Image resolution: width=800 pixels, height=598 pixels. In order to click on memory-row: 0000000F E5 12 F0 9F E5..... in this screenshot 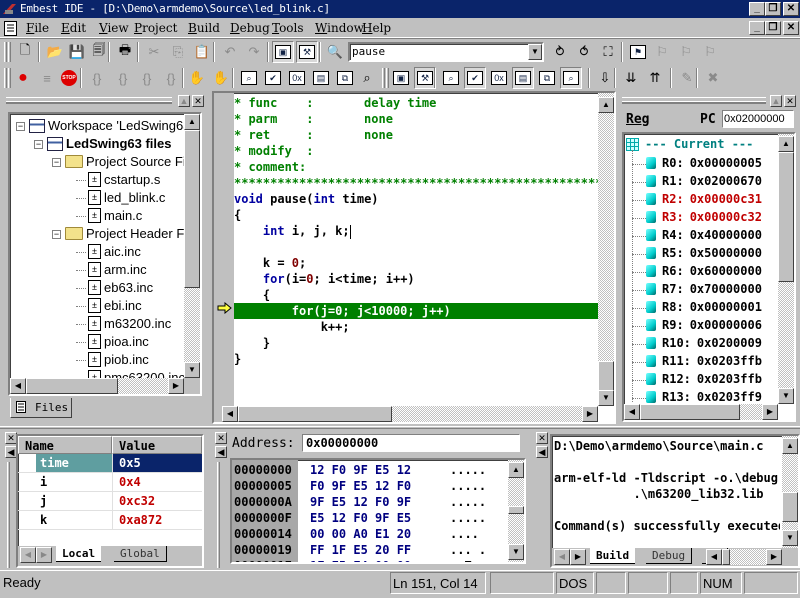, I will do `click(370, 518)`.